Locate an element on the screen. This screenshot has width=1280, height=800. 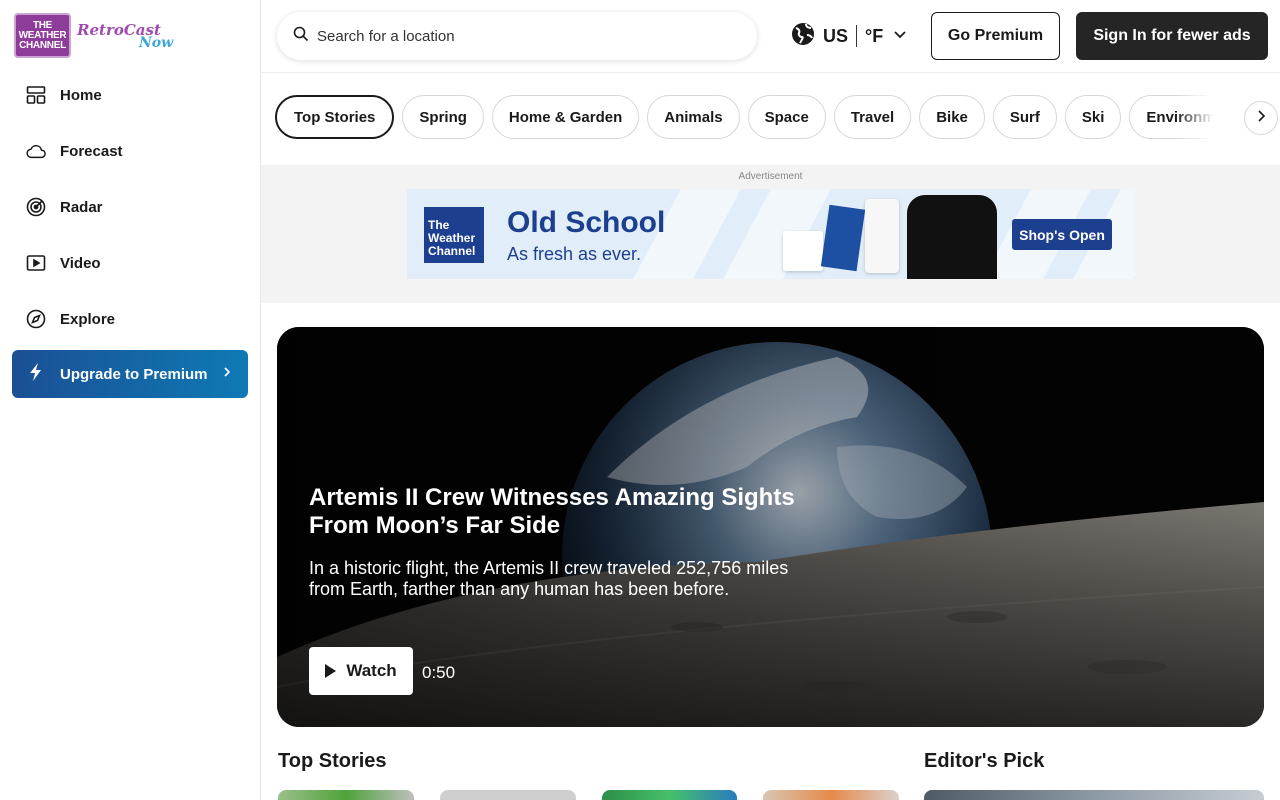
logo: THE WEATHER CHANNEL RetroCast Now is located at coordinates (93, 35).